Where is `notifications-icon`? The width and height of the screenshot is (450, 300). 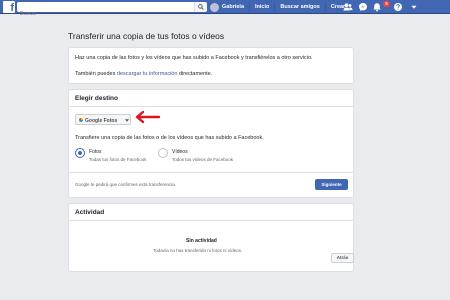
notifications-icon is located at coordinates (377, 7).